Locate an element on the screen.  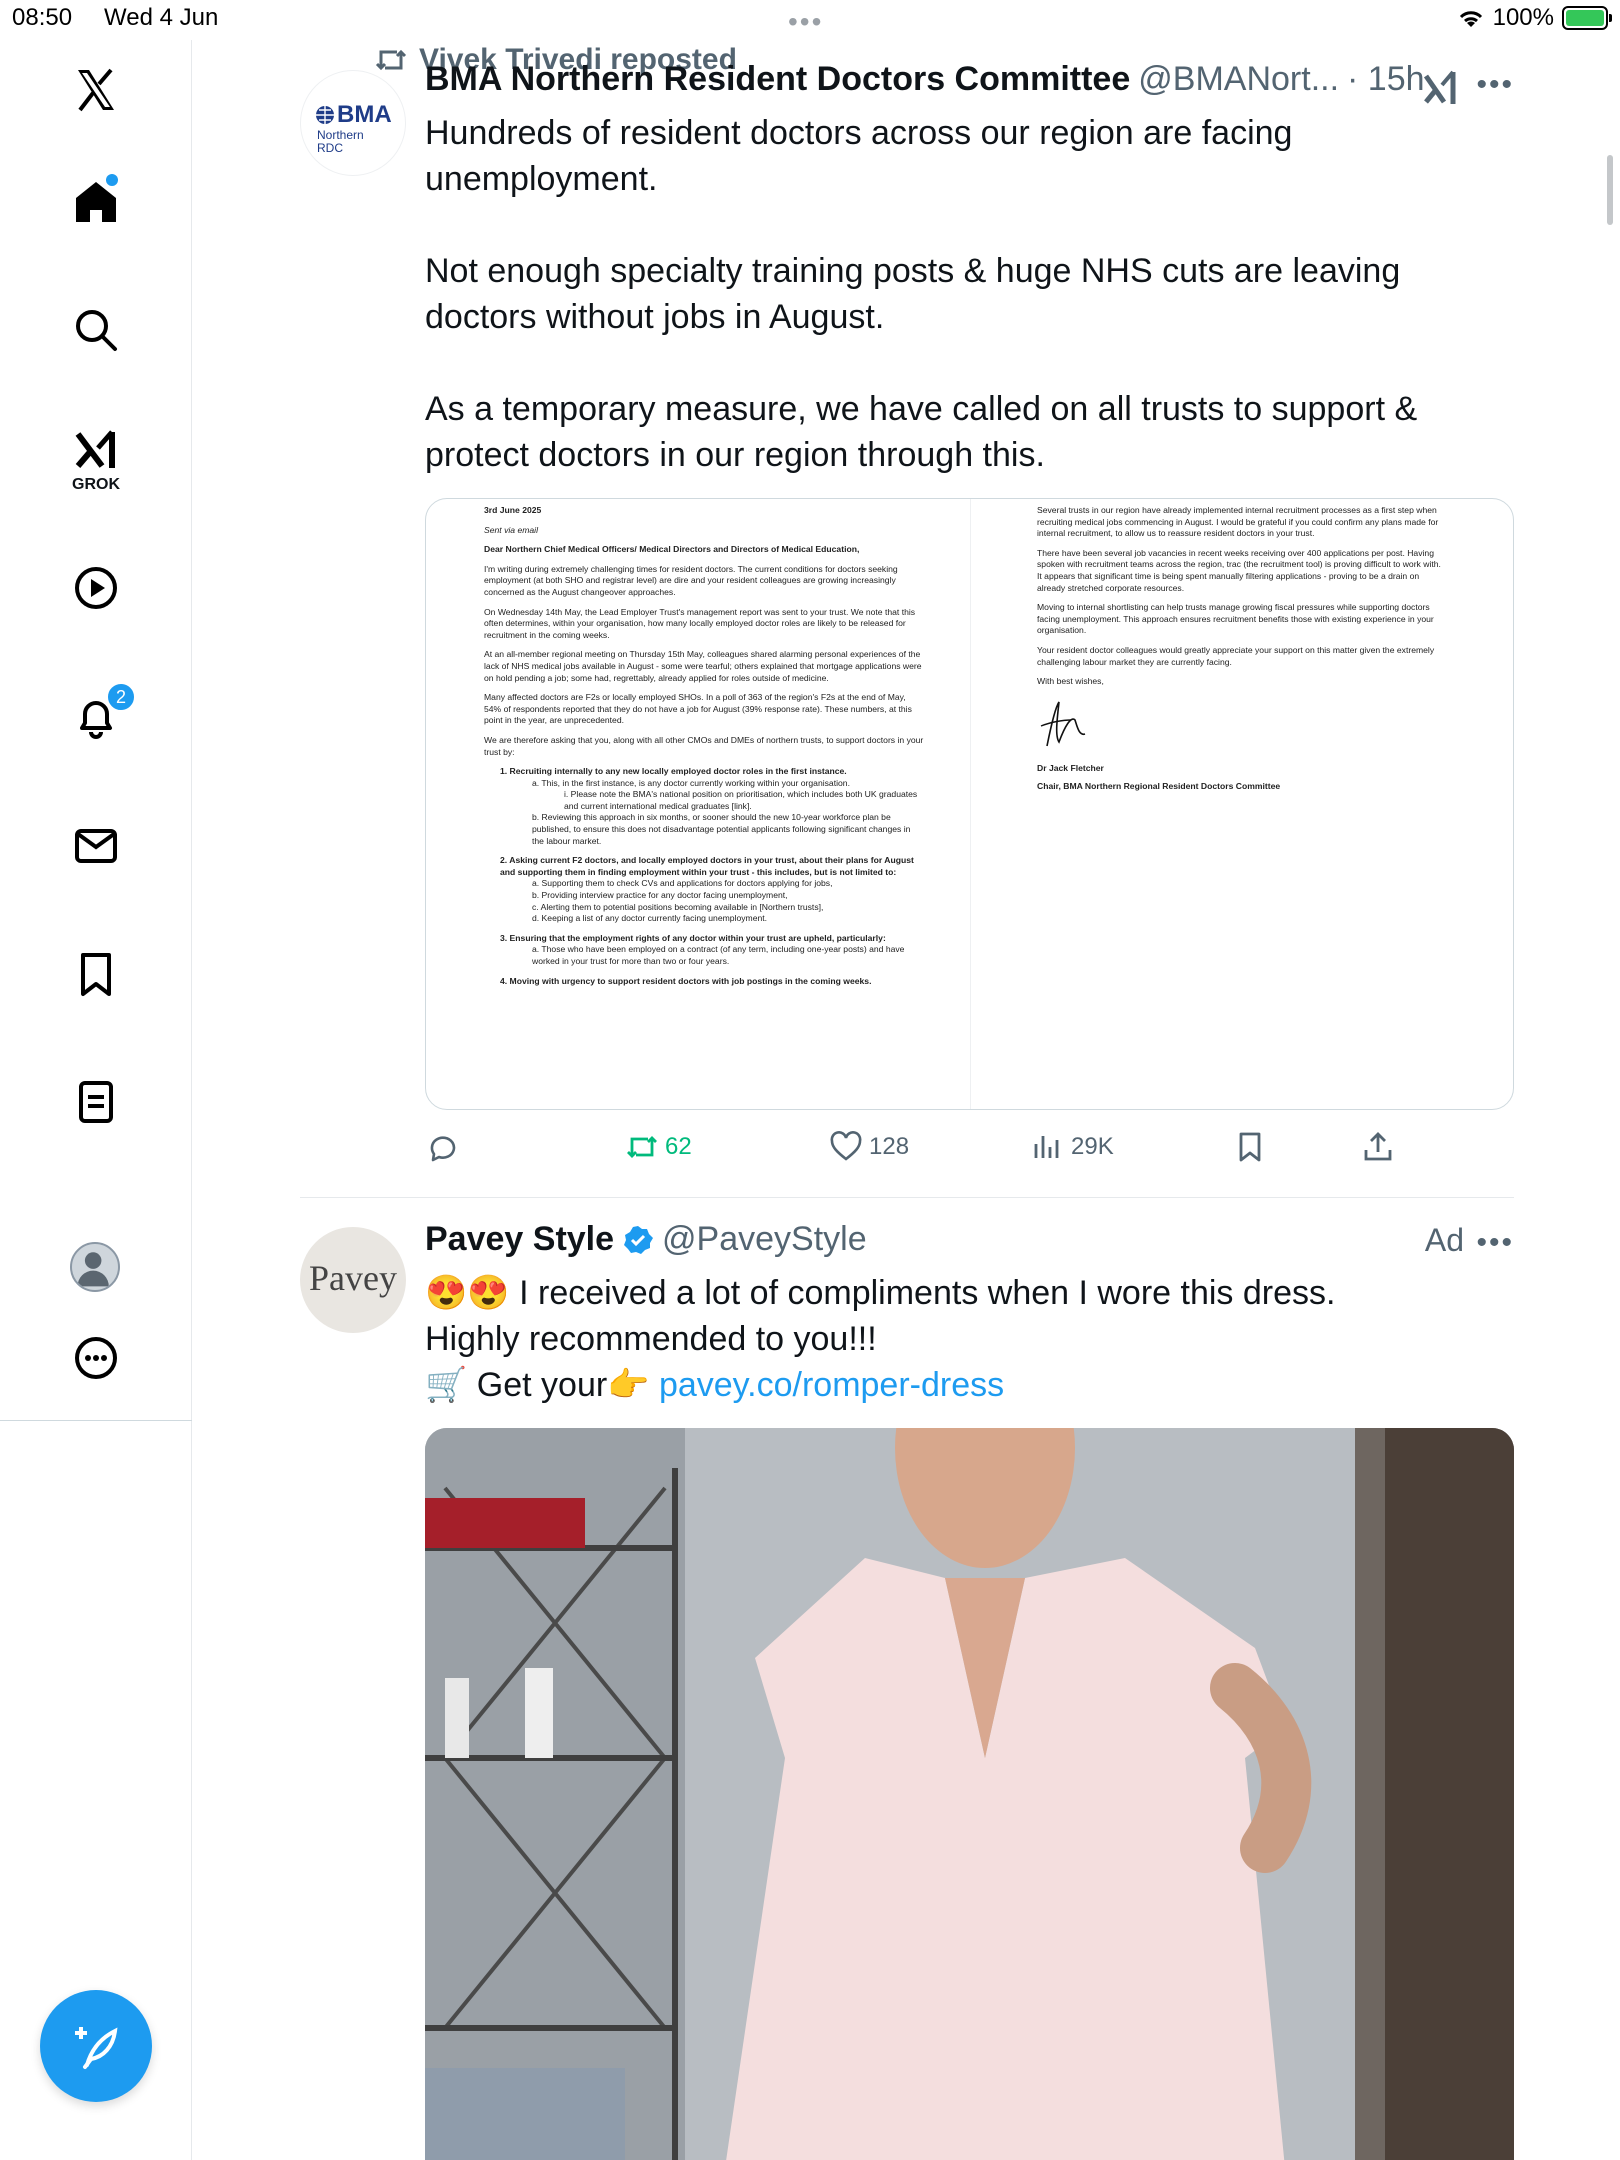
like-count: 128 is located at coordinates (889, 1146).